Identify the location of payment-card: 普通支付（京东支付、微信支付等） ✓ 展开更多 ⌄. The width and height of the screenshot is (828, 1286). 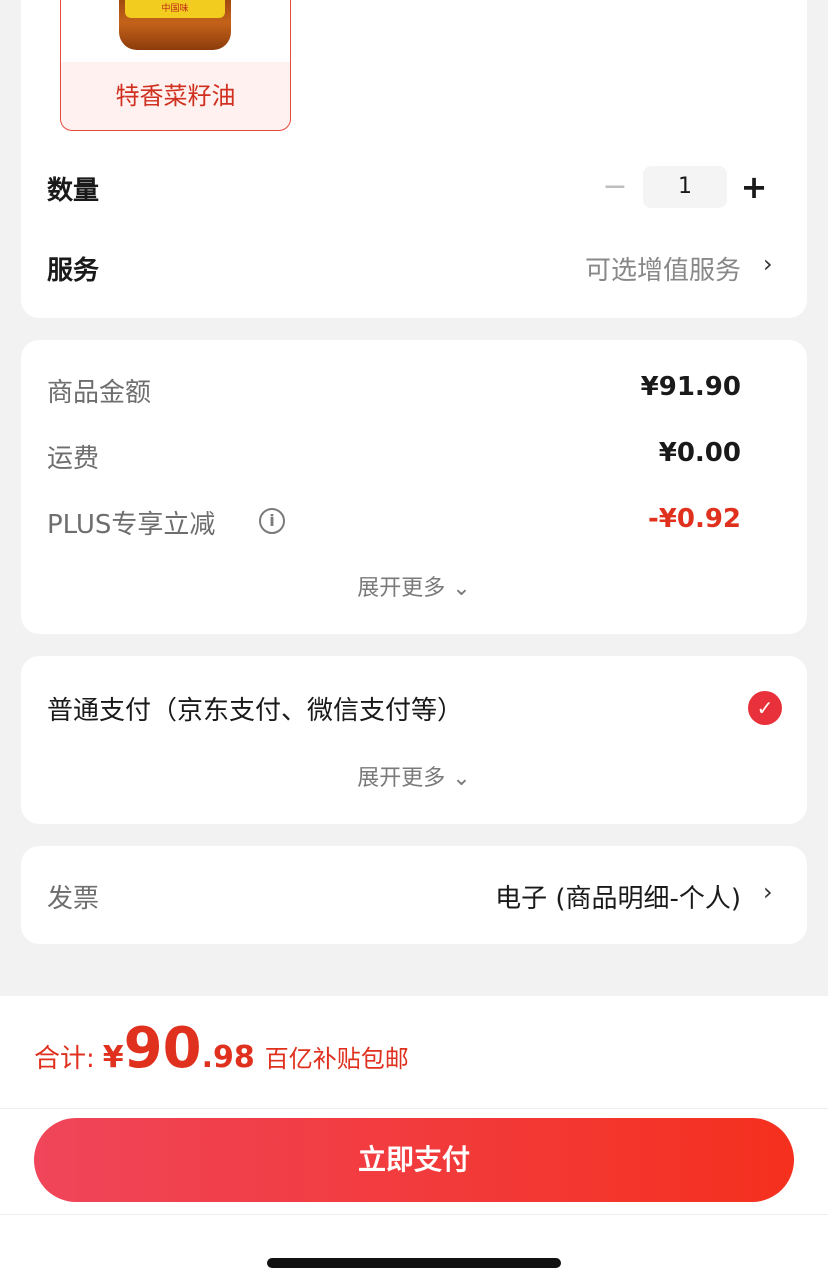
(414, 740).